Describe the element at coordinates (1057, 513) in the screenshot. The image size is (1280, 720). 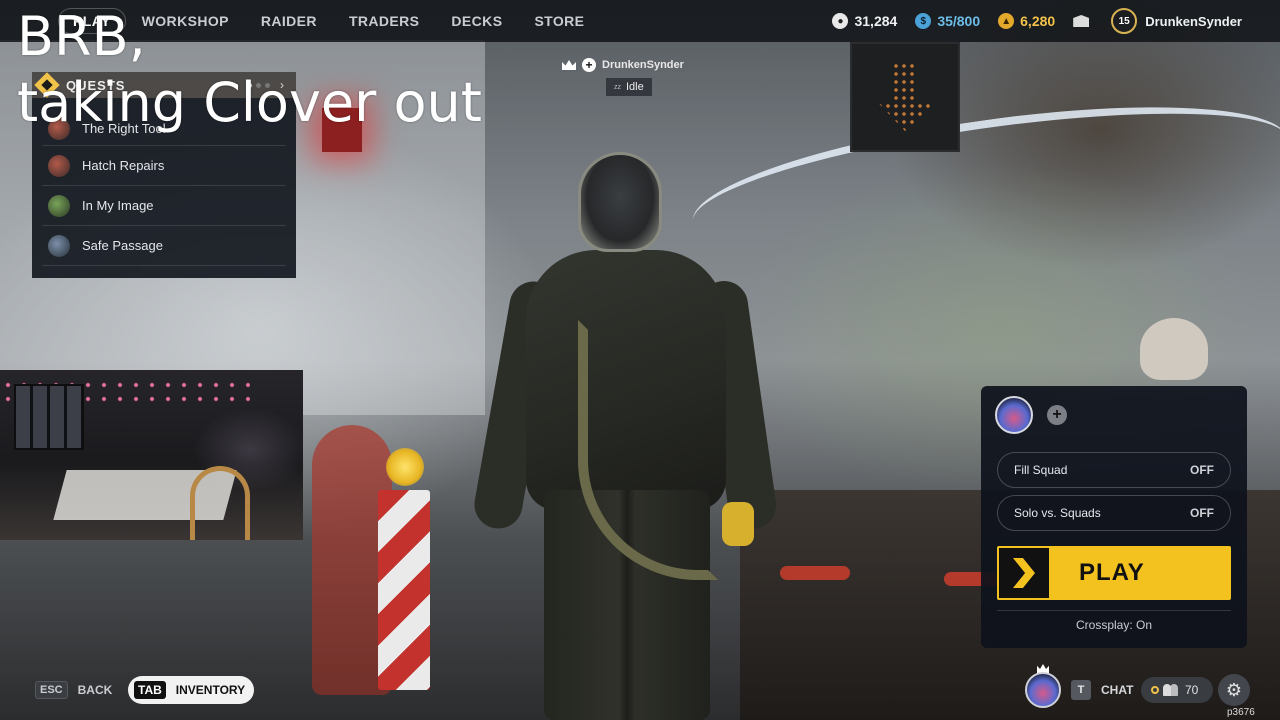
I see `solo-vs-squads-label: Solo vs. Squads` at that location.